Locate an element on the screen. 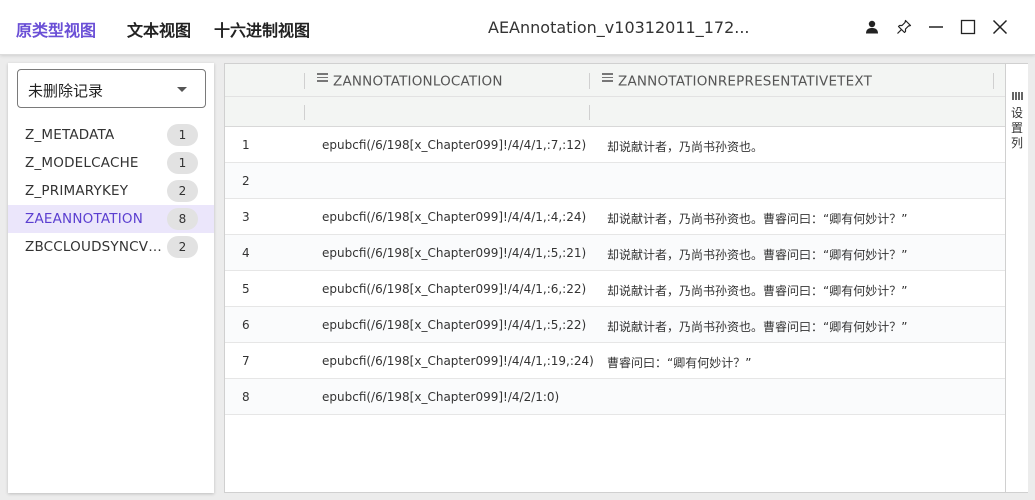 The width and height of the screenshot is (1035, 500). pin-icon is located at coordinates (904, 27).